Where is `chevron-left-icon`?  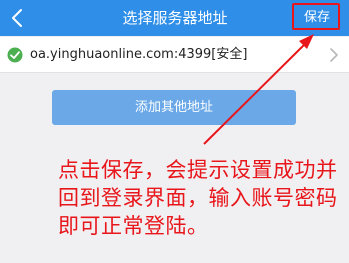
chevron-left-icon is located at coordinates (17, 18).